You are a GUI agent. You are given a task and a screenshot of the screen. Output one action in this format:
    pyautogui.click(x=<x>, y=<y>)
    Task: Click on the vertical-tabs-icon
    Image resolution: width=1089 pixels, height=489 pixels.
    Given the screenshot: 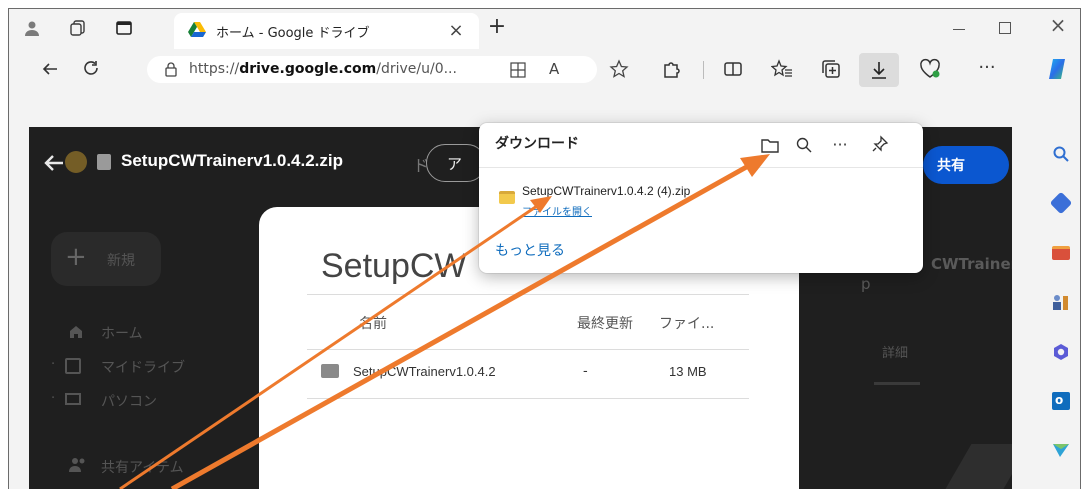 What is the action you would take?
    pyautogui.click(x=124, y=28)
    